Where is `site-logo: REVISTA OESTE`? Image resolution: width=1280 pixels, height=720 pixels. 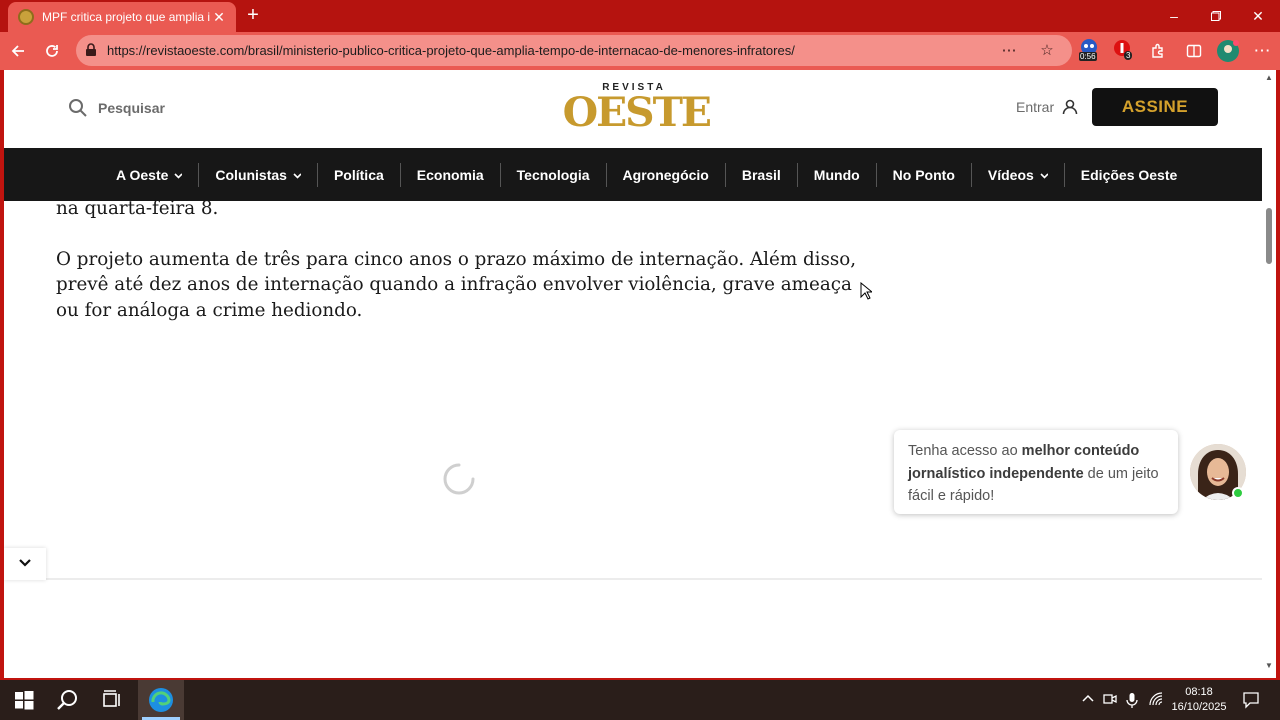 site-logo: REVISTA OESTE is located at coordinates (637, 109).